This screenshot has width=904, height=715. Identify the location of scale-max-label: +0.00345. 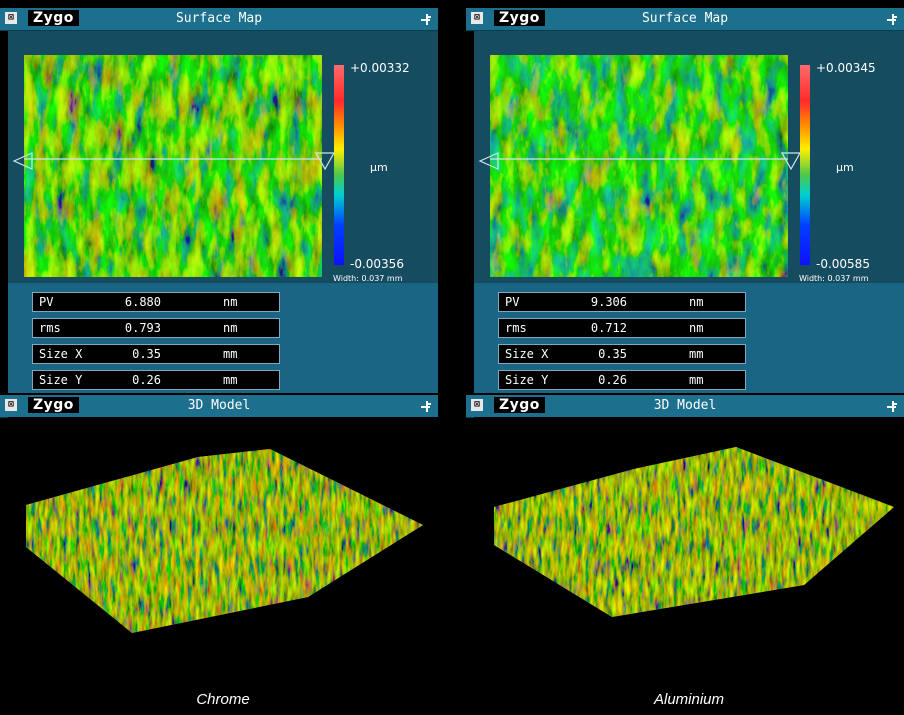
(846, 68).